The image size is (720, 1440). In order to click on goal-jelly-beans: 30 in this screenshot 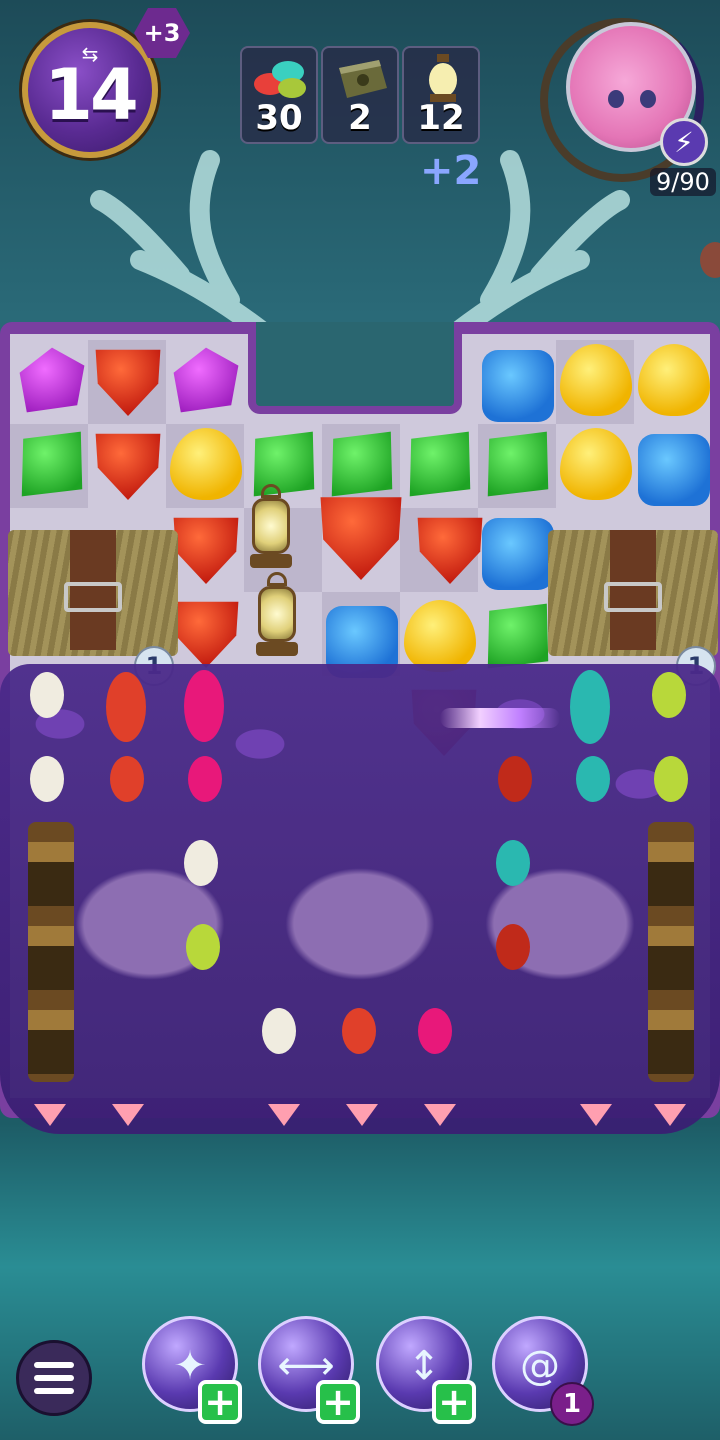, I will do `click(279, 95)`.